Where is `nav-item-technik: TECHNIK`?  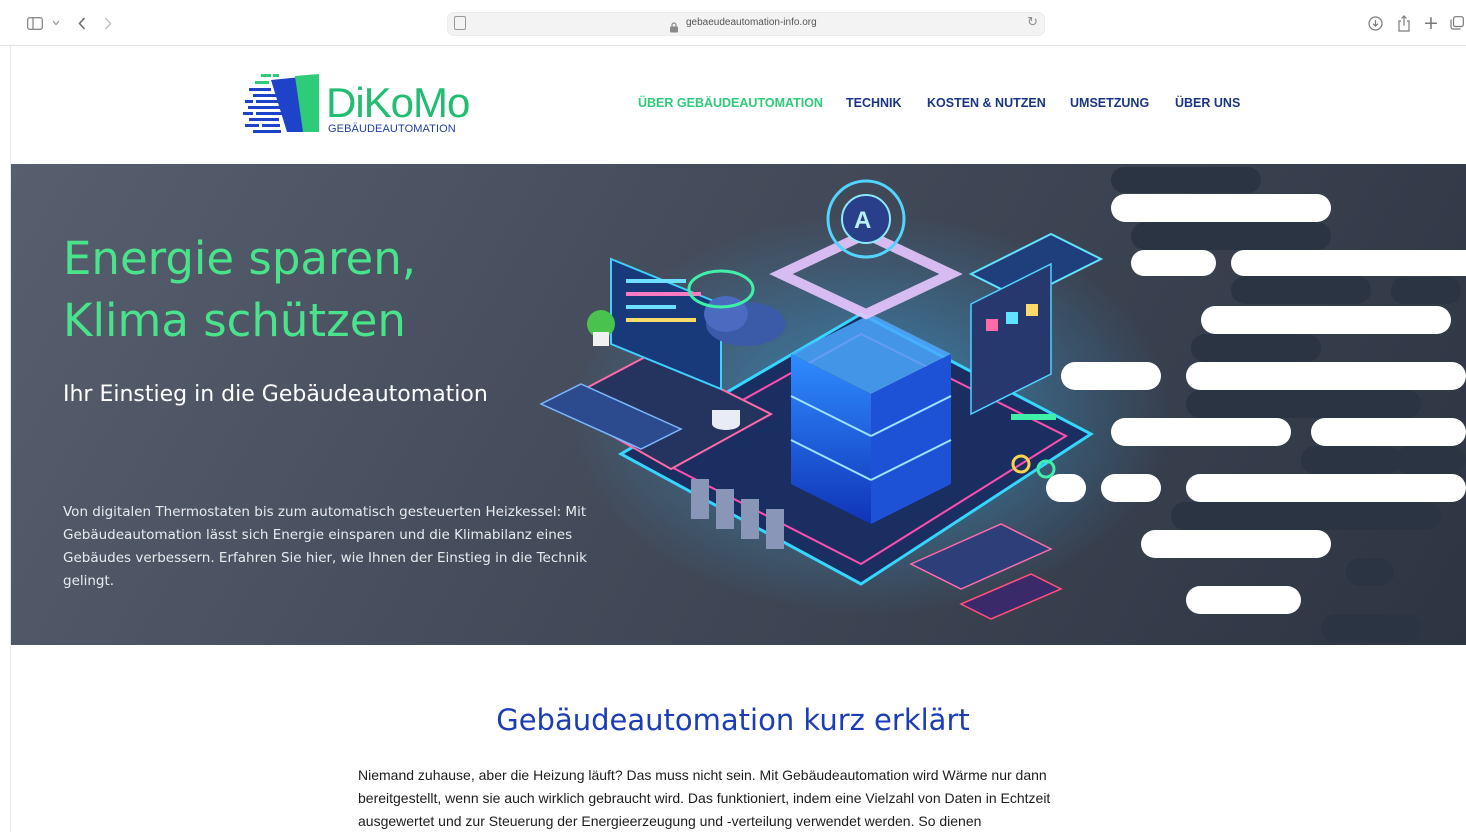 nav-item-technik: TECHNIK is located at coordinates (874, 104).